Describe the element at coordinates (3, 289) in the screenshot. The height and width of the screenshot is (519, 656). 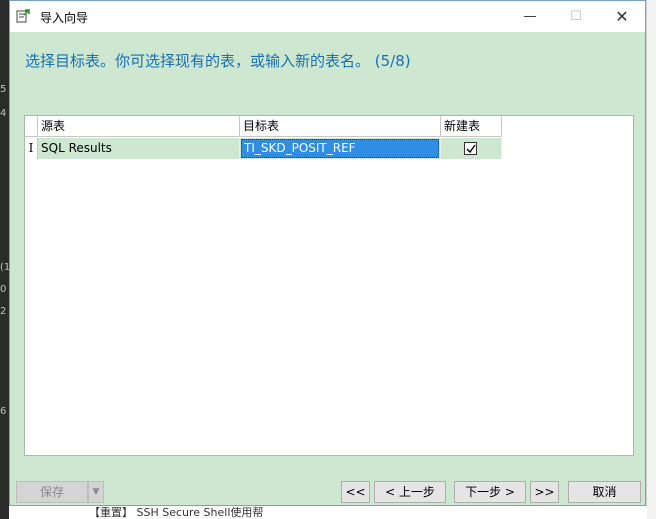
I see `bg-char: 0` at that location.